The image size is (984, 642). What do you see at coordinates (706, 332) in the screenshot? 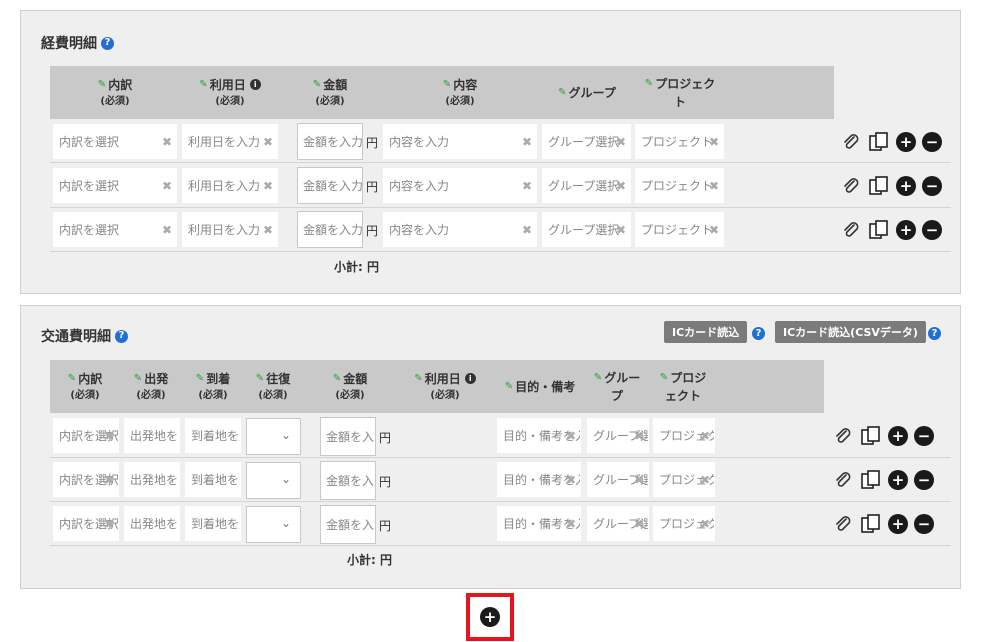
I see `ic-card-read-button: ICカード読込` at bounding box center [706, 332].